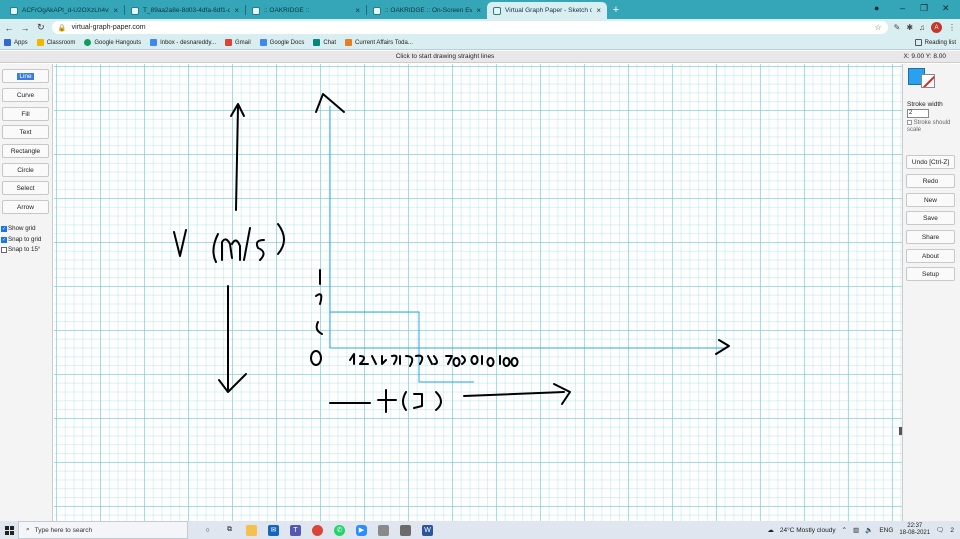 This screenshot has height=539, width=960. Describe the element at coordinates (25, 95) in the screenshot. I see `tool-curve-button: Curve` at that location.